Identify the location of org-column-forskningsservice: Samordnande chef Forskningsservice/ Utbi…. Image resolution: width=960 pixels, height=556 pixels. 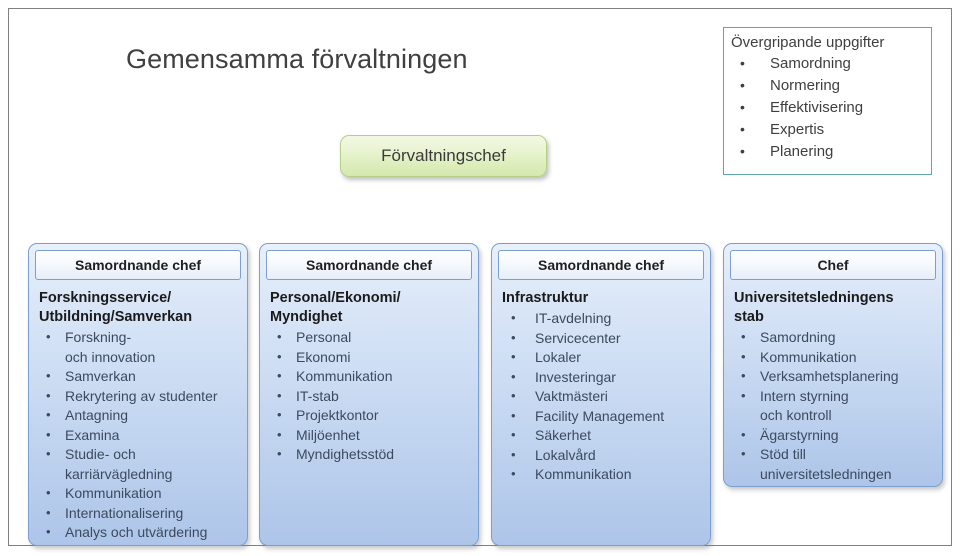
(138, 394).